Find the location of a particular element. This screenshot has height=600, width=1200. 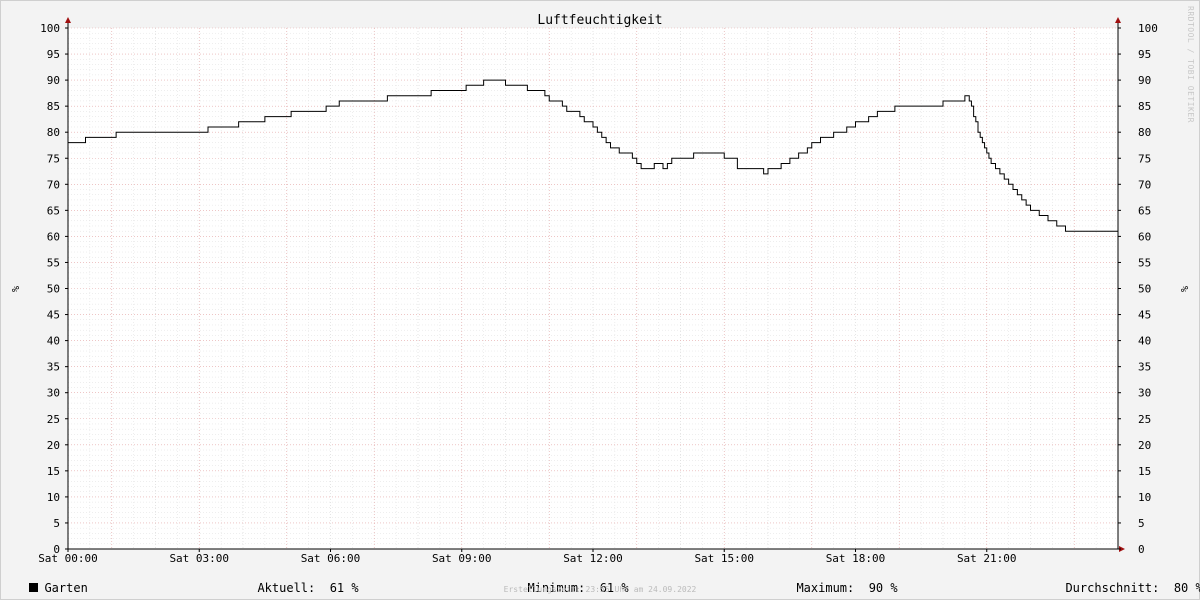

y-tick-label-left: 15 is located at coordinates (53, 471).